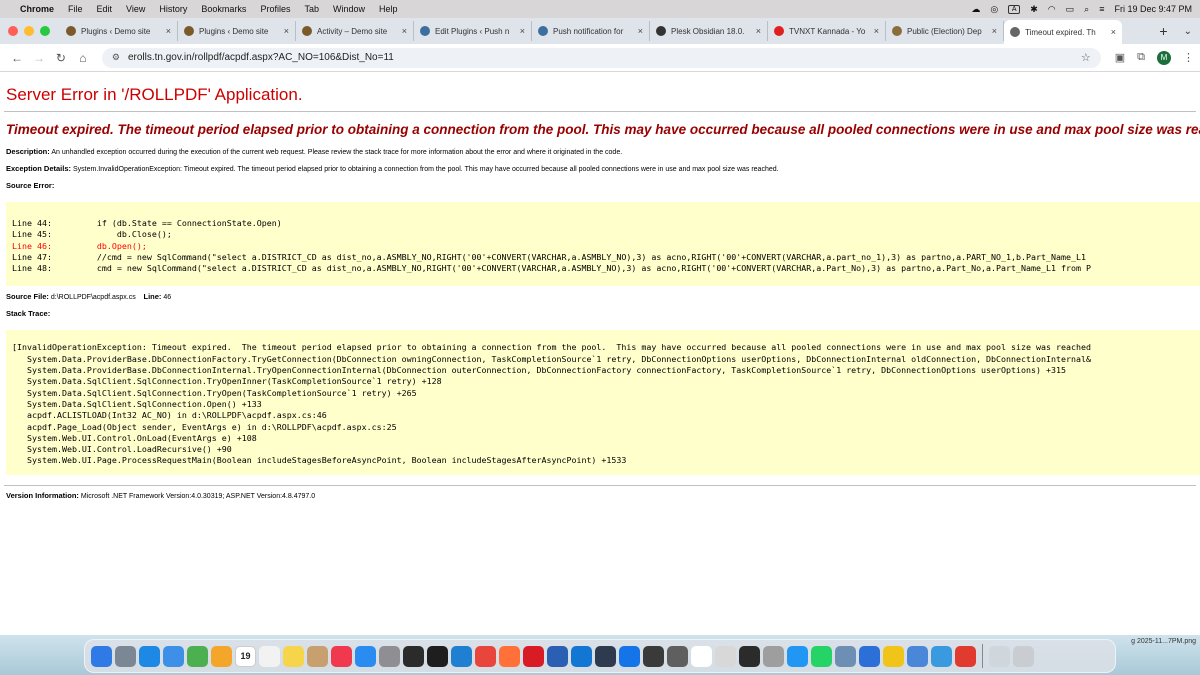 Image resolution: width=1200 pixels, height=675 pixels. I want to click on control-center-icon: ≡, so click(1101, 9).